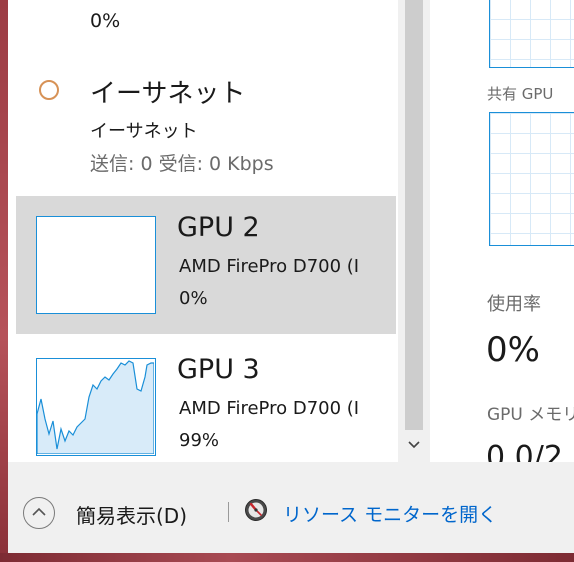 The width and height of the screenshot is (574, 562). Describe the element at coordinates (530, 415) in the screenshot. I see `gpu-memory-label: GPU メモリ` at that location.